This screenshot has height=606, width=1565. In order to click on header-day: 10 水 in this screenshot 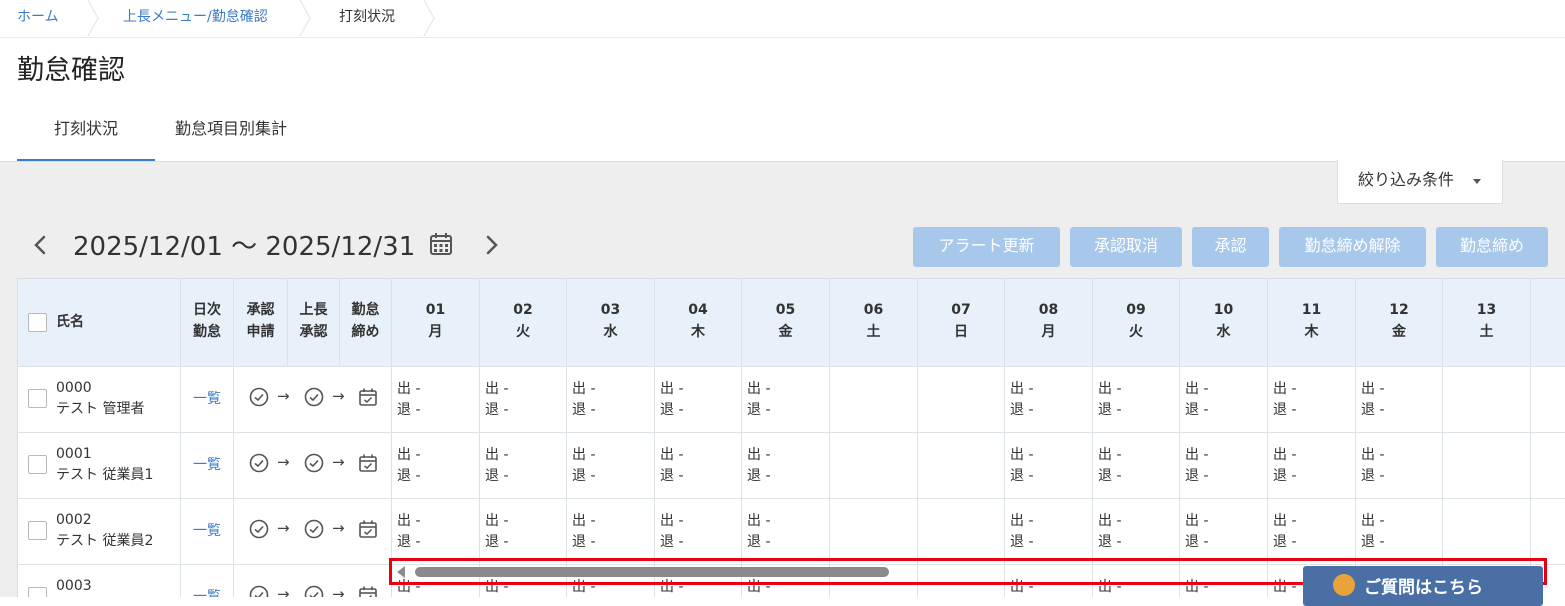, I will do `click(1224, 323)`.